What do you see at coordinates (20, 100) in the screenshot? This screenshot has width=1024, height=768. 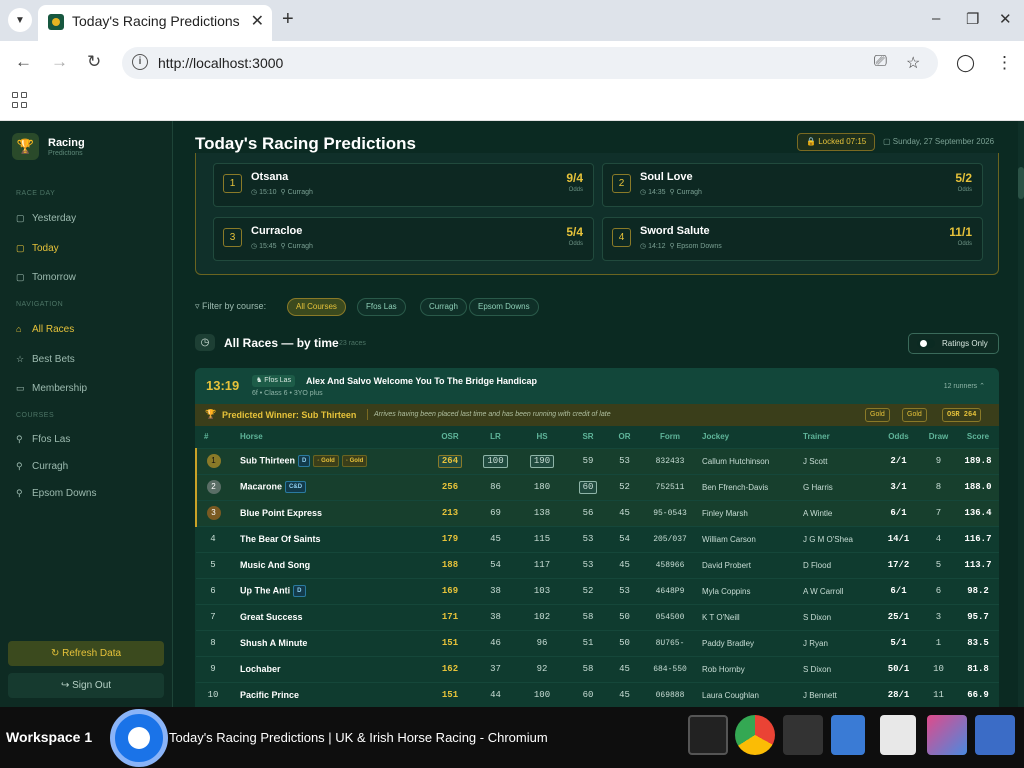 I see `apps-grid-icon` at bounding box center [20, 100].